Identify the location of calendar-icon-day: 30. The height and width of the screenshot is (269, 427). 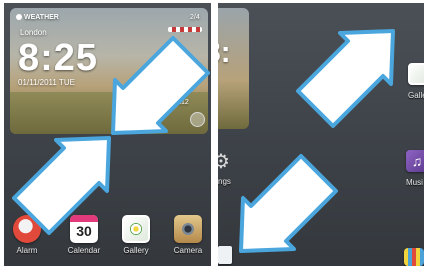
(84, 231).